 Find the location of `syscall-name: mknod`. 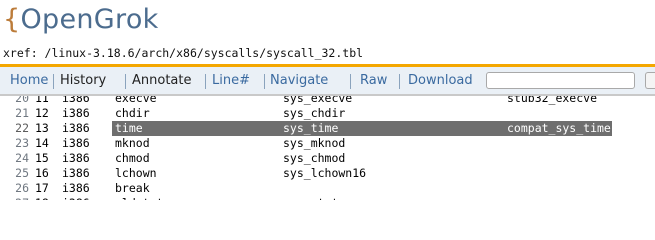

syscall-name: mknod is located at coordinates (132, 143).